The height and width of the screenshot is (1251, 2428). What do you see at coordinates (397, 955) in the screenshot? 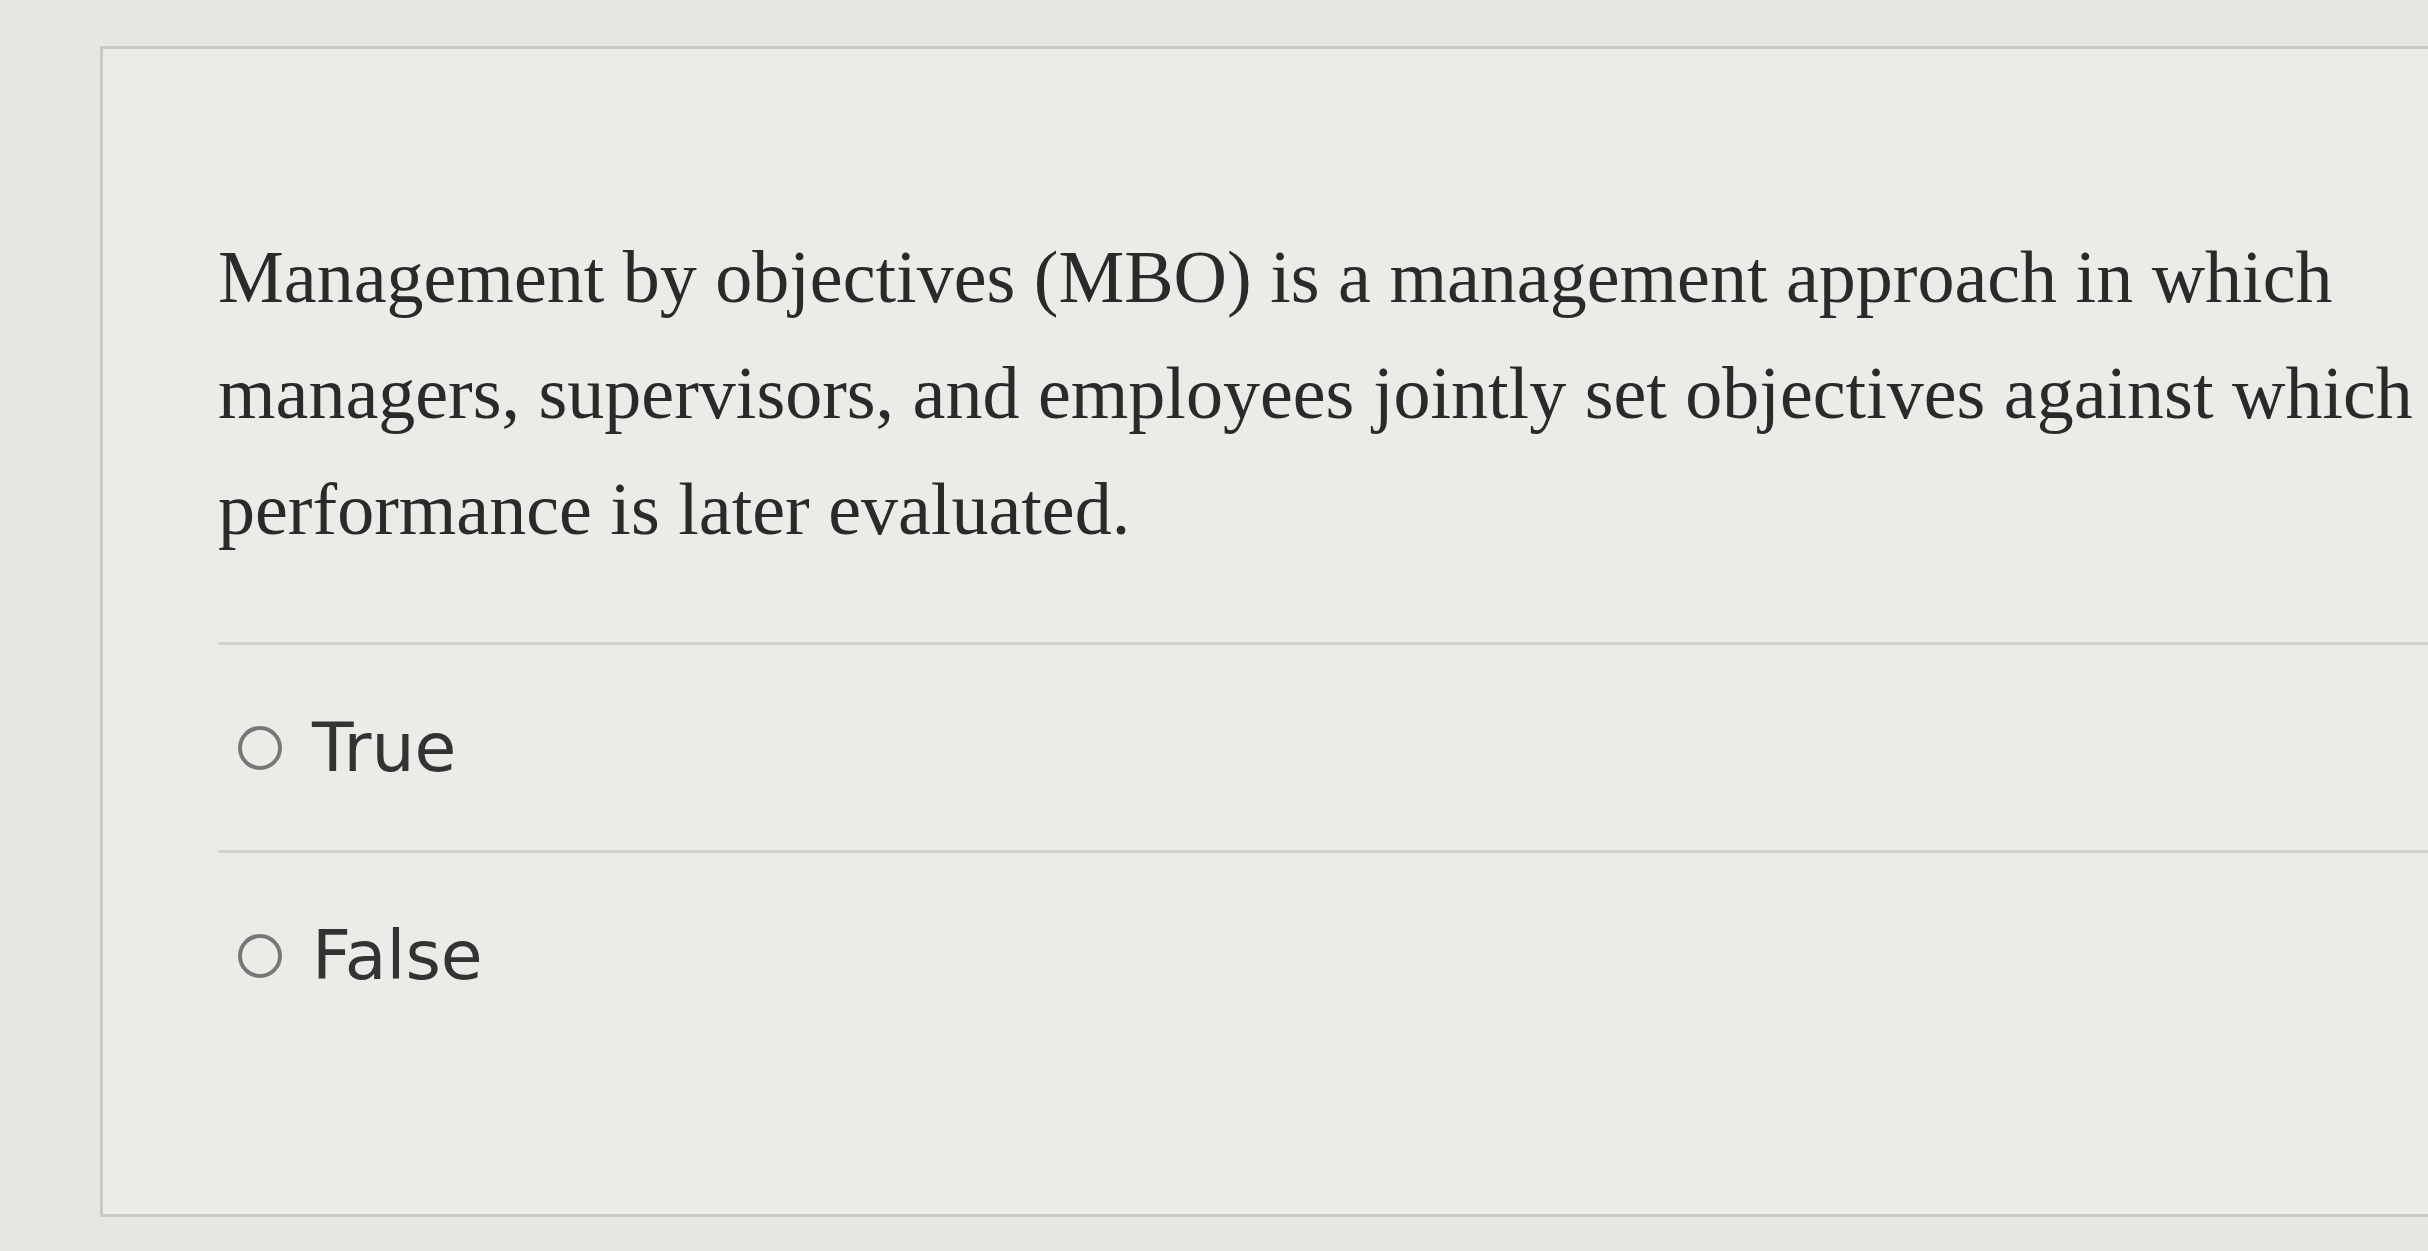
I see `option-label: False` at bounding box center [397, 955].